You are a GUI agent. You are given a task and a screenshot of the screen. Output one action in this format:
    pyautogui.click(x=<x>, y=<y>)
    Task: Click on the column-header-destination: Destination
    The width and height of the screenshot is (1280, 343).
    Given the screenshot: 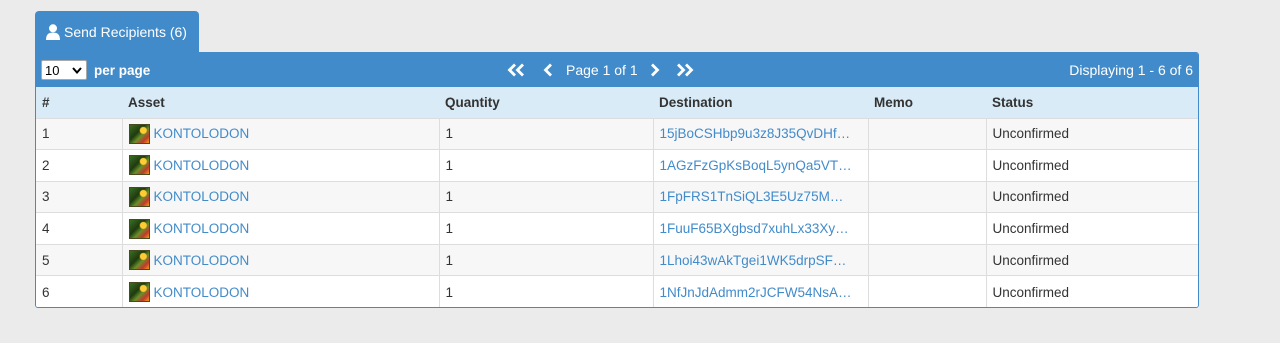 What is the action you would take?
    pyautogui.click(x=760, y=102)
    